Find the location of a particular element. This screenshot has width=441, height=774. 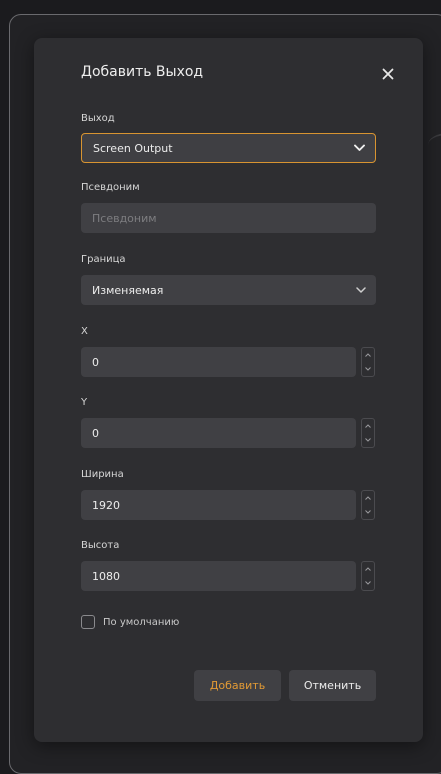

y-stepper is located at coordinates (368, 433).